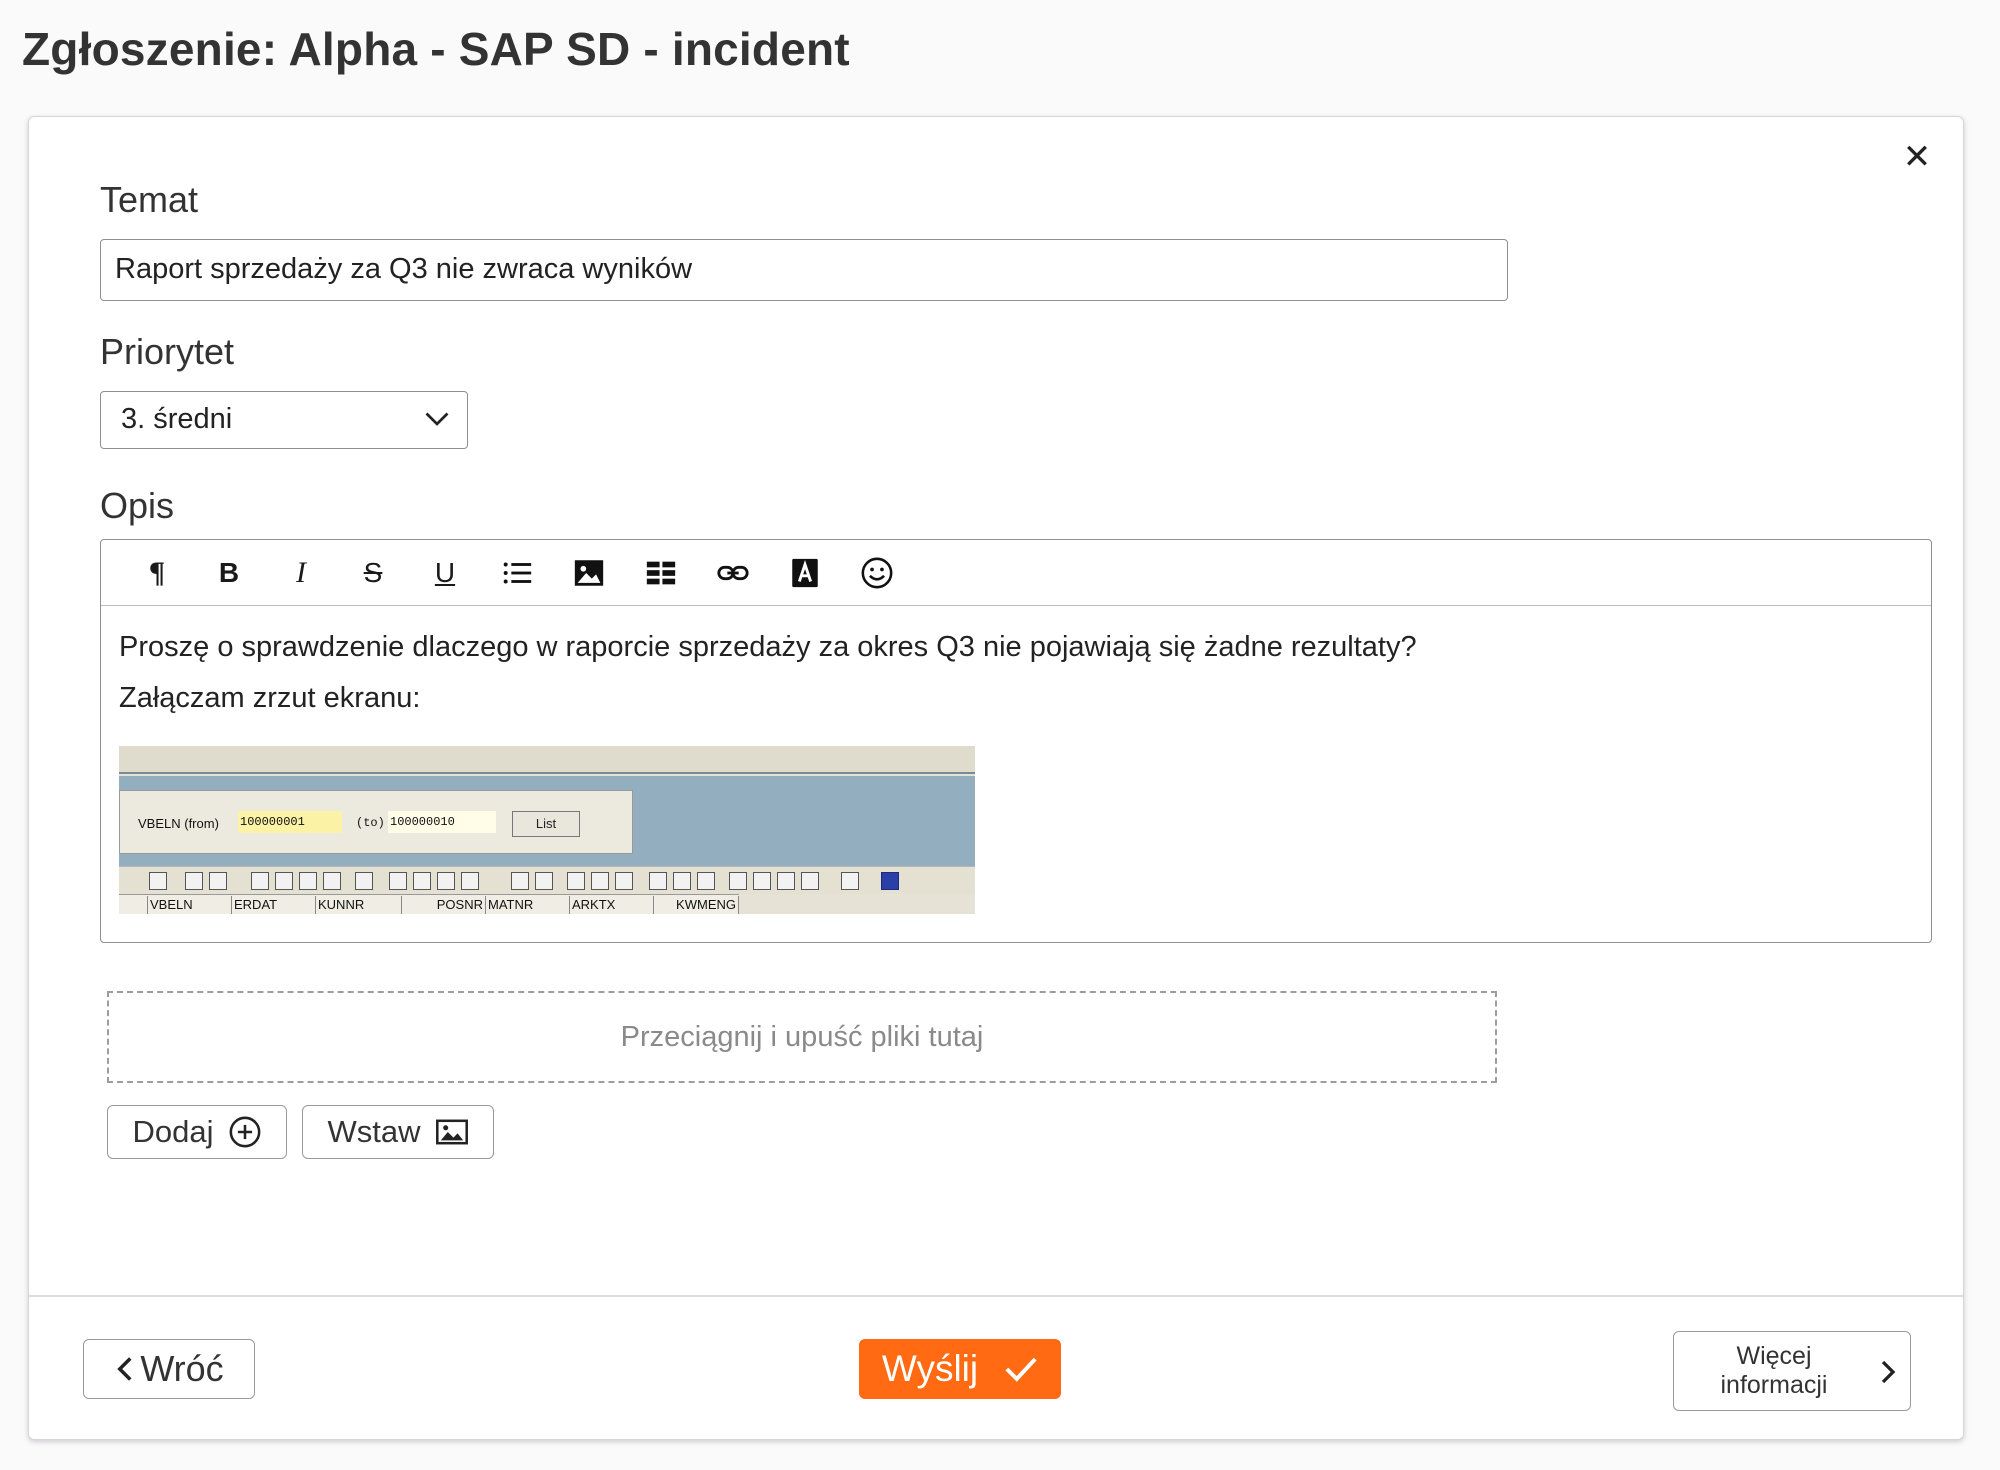  I want to click on underline-icon: U, so click(445, 573).